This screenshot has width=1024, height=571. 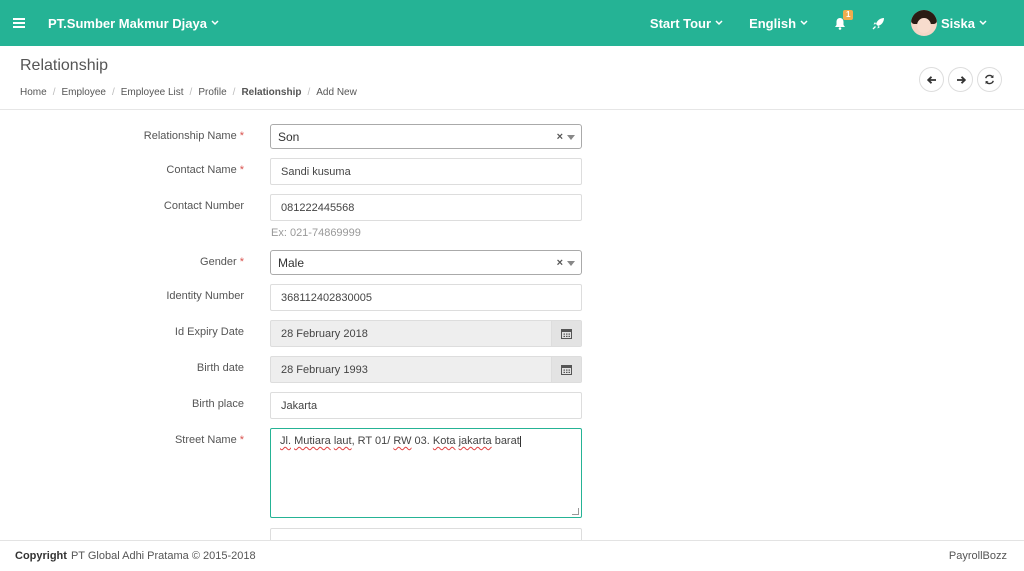 I want to click on breadcrumb-home: Home, so click(x=33, y=92).